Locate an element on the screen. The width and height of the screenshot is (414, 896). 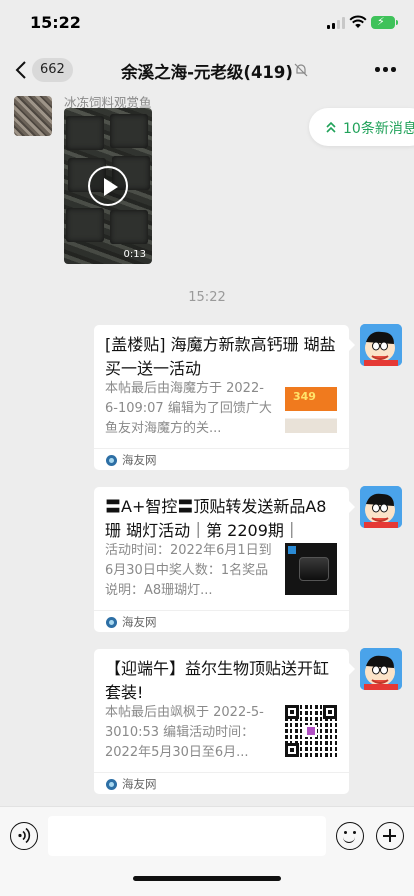
card-title: 〓A+智控〓顶贴转发送新品A8珊 瑚灯活动｜第 2209期｜ is located at coordinates (216, 518).